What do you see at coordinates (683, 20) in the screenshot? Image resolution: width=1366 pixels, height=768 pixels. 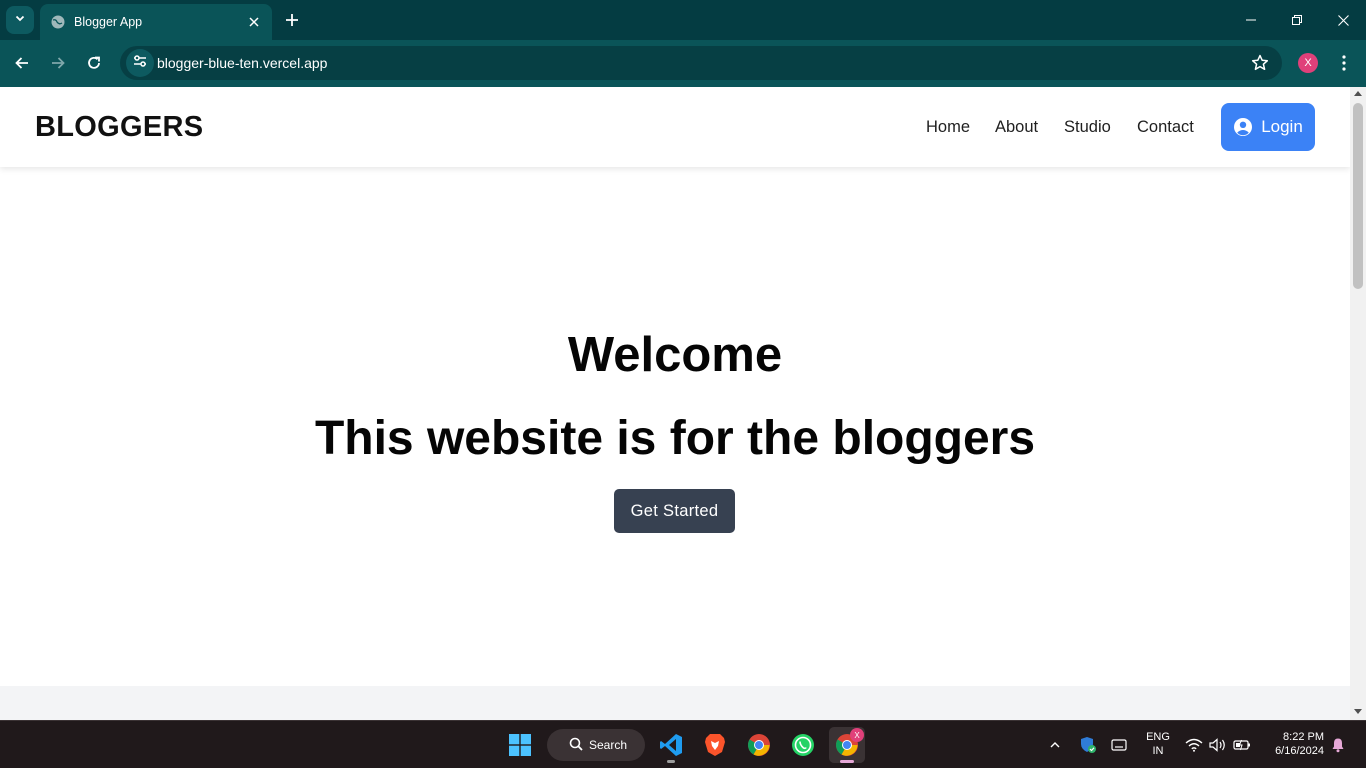 I see `browser-tabstrip: Blogger App` at bounding box center [683, 20].